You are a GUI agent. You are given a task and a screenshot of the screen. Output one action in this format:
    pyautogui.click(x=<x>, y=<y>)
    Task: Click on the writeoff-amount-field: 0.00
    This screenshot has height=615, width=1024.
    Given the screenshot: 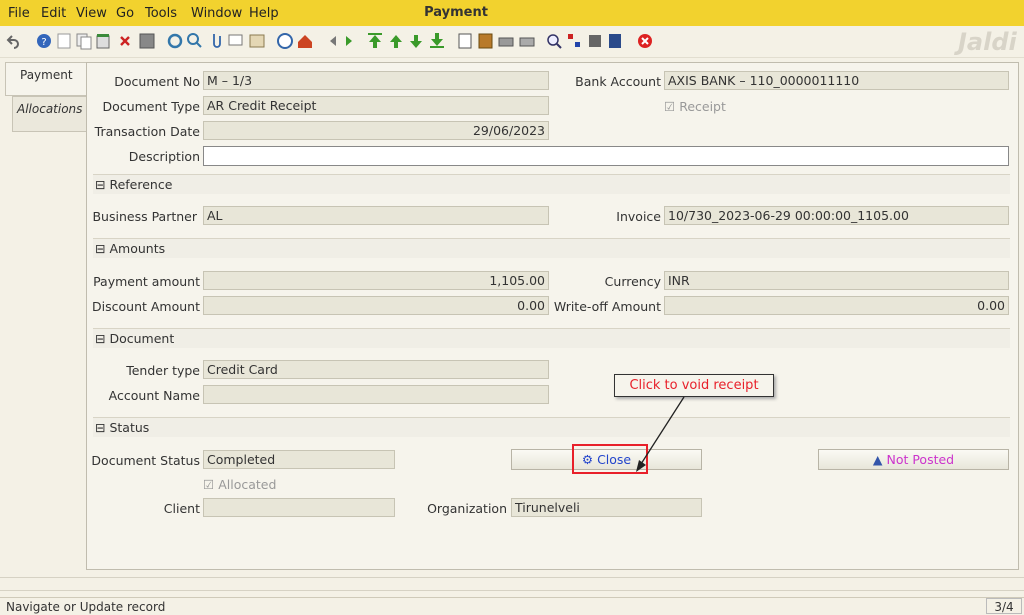 What is the action you would take?
    pyautogui.click(x=836, y=305)
    